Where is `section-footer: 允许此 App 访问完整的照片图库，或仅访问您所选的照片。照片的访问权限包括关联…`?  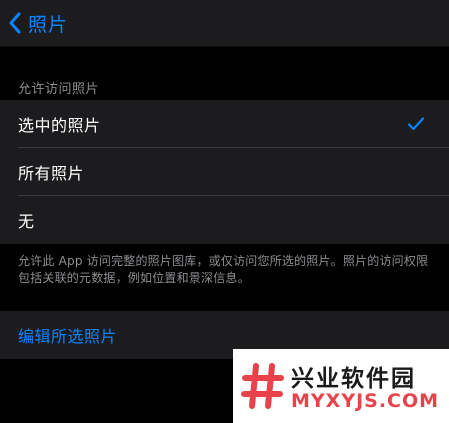 section-footer: 允许此 App 访问完整的照片图库，或仅访问您所选的照片。照片的访问权限包括关联… is located at coordinates (223, 269).